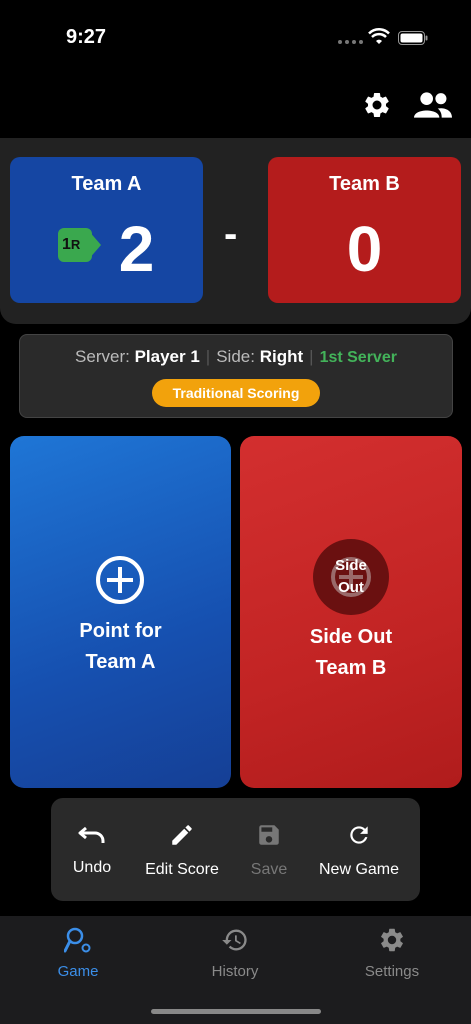  What do you see at coordinates (281, 356) in the screenshot?
I see `side-value: Right` at bounding box center [281, 356].